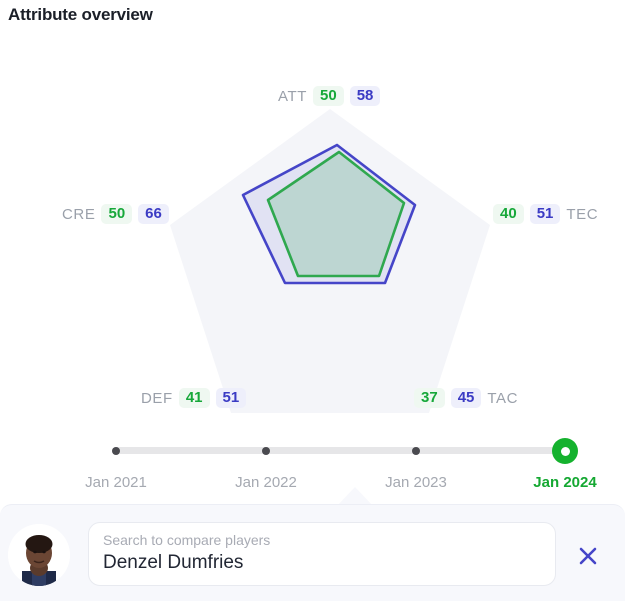 This screenshot has height=601, width=625. Describe the element at coordinates (293, 96) in the screenshot. I see `axis-name-att: ATT` at that location.